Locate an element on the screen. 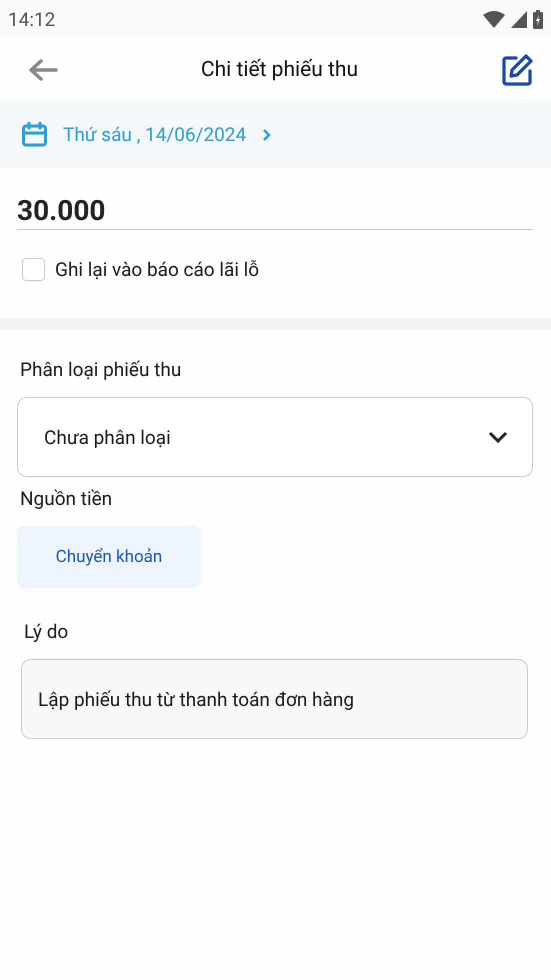  checkbox-label: Ghi lại vào báo cáo lãi lỗ is located at coordinates (157, 269).